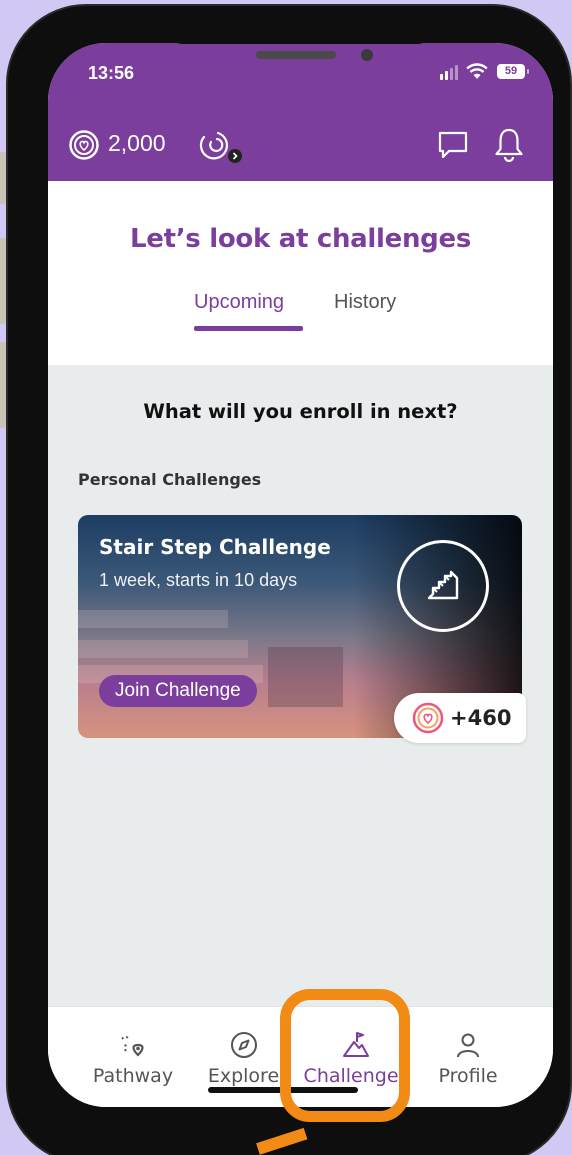 Image resolution: width=572 pixels, height=1155 pixels. I want to click on section-label: Personal Challenges, so click(170, 479).